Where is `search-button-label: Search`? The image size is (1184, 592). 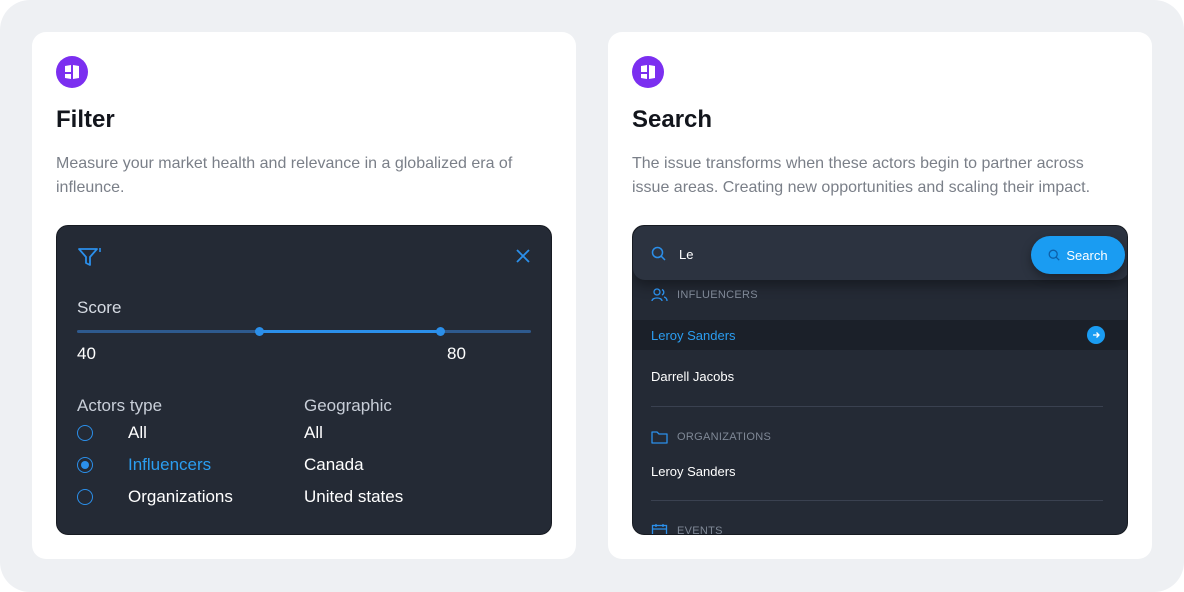 search-button-label: Search is located at coordinates (1087, 255).